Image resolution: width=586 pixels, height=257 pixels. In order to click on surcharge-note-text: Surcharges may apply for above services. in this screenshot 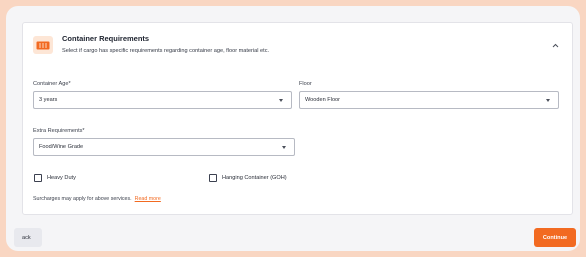, I will do `click(82, 199)`.